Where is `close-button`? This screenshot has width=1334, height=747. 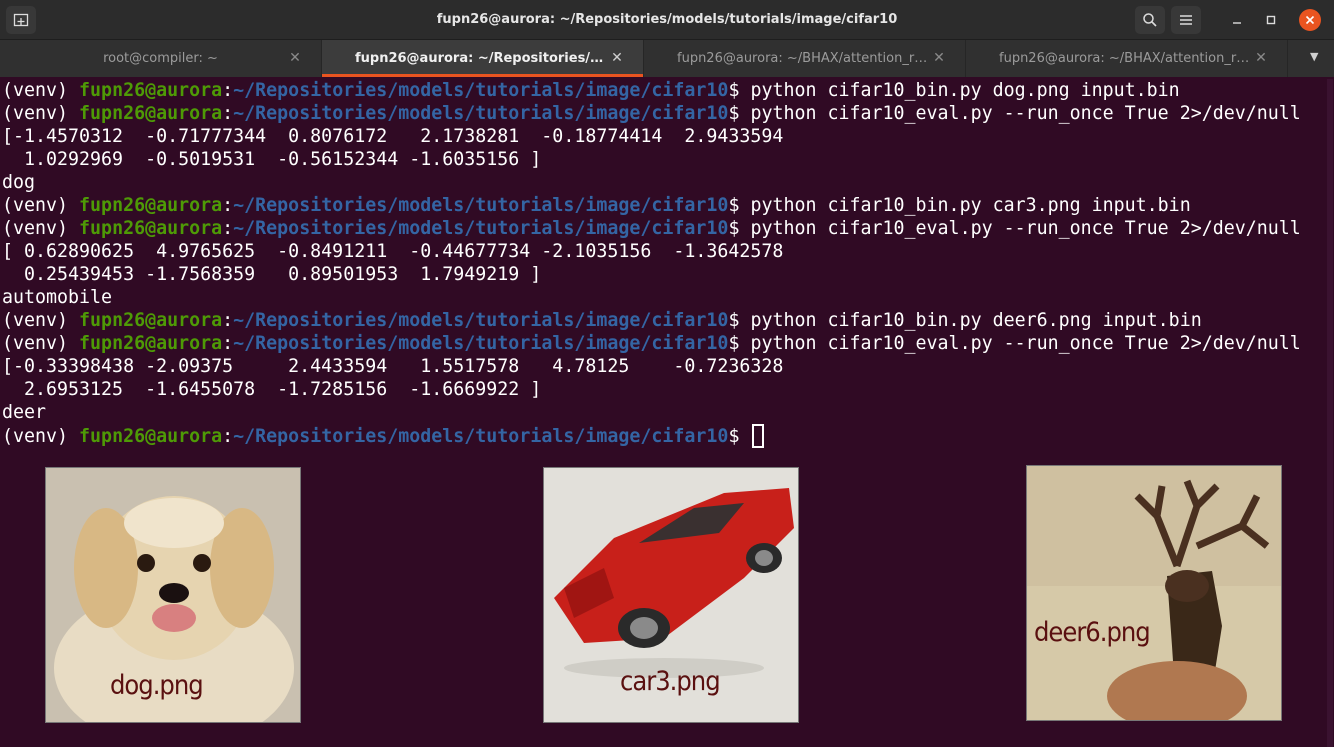
close-button is located at coordinates (1310, 20).